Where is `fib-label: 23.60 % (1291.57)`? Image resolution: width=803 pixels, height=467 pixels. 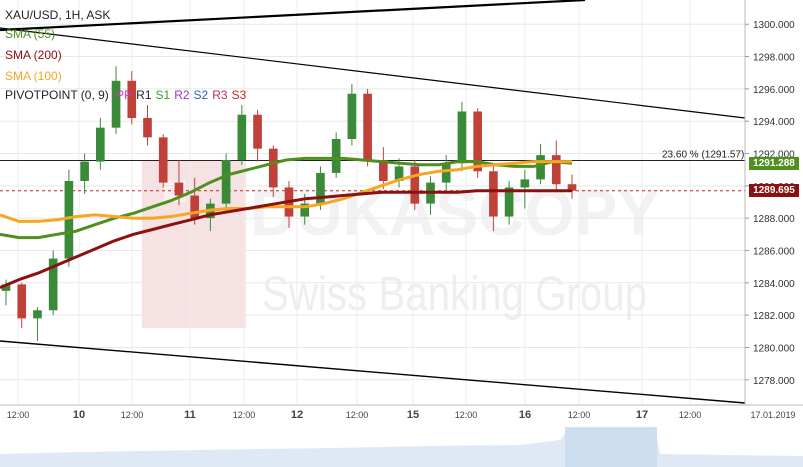 fib-label: 23.60 % (1291.57) is located at coordinates (703, 154).